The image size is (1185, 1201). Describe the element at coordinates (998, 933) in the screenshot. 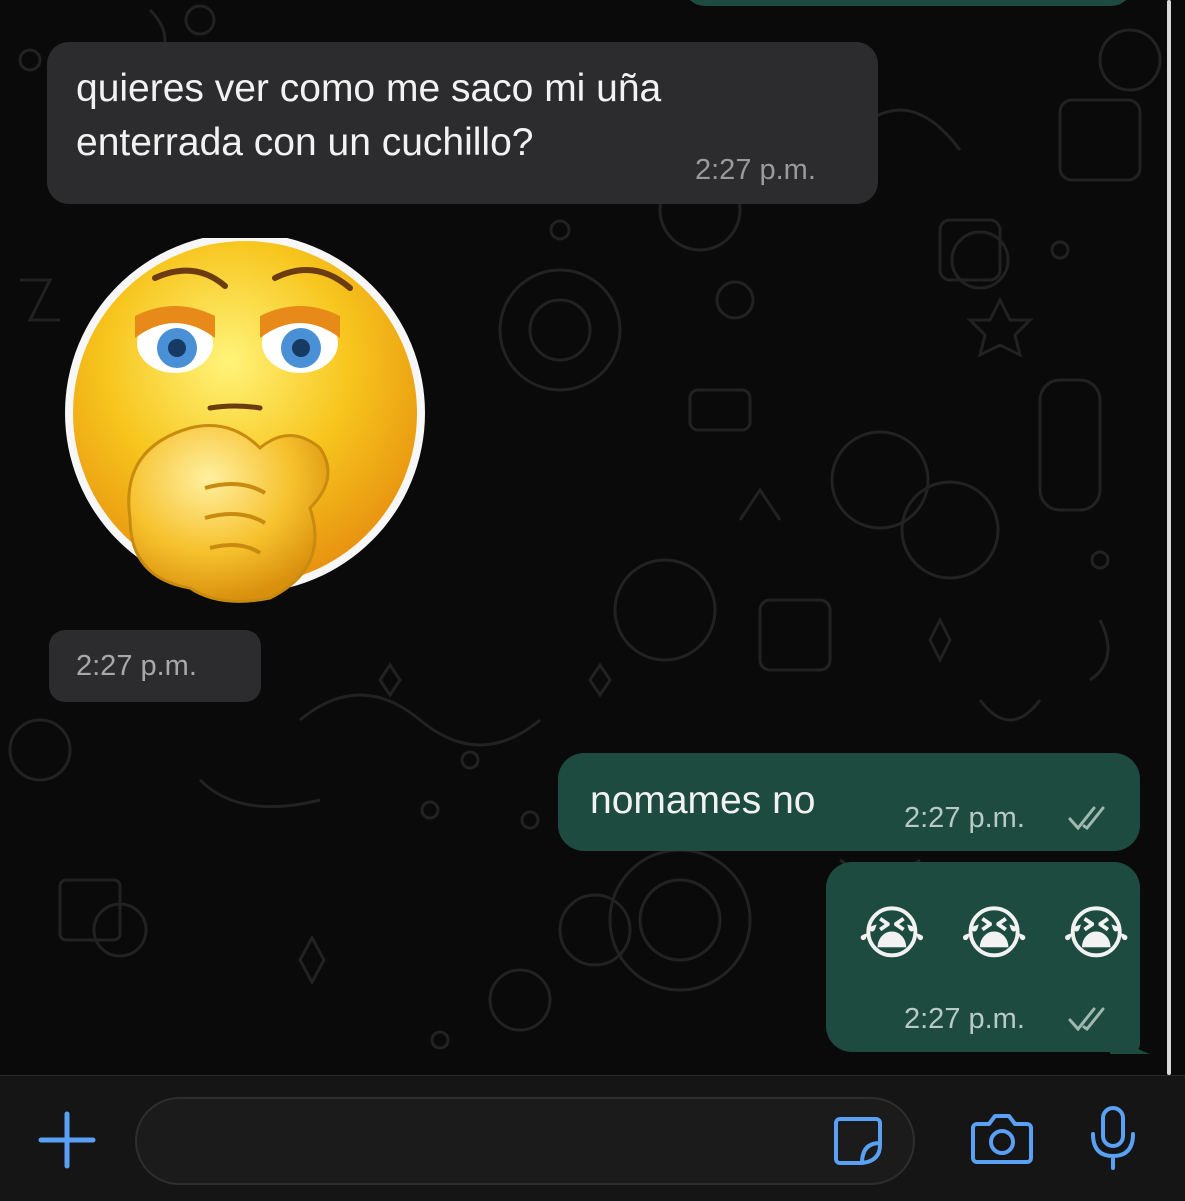

I see `emoji-text: 😭 😭 😭` at that location.